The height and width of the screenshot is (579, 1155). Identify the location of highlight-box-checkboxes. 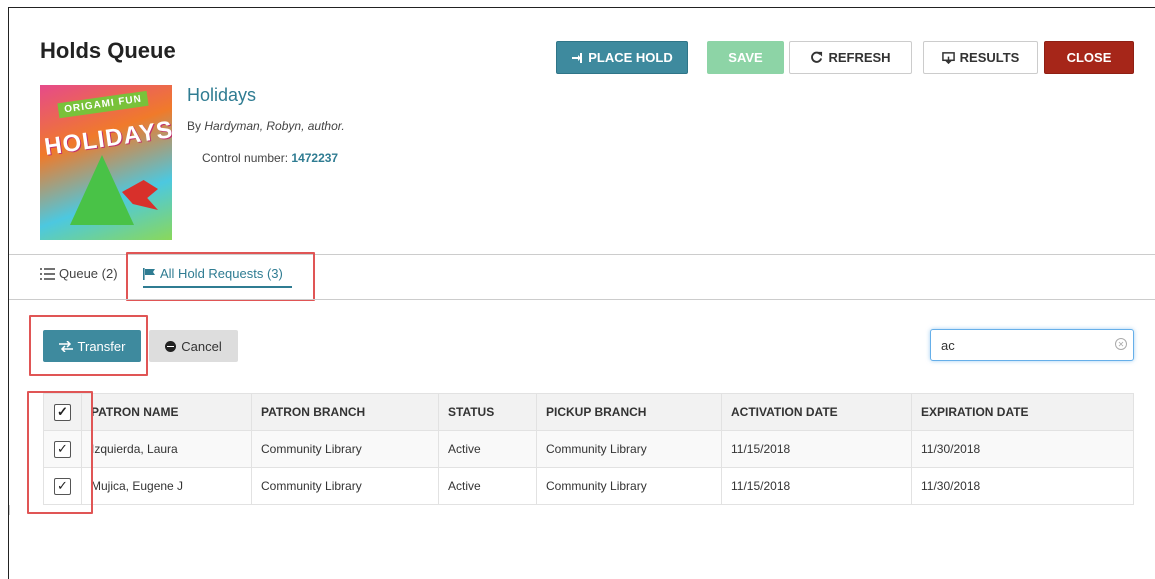
(60, 452).